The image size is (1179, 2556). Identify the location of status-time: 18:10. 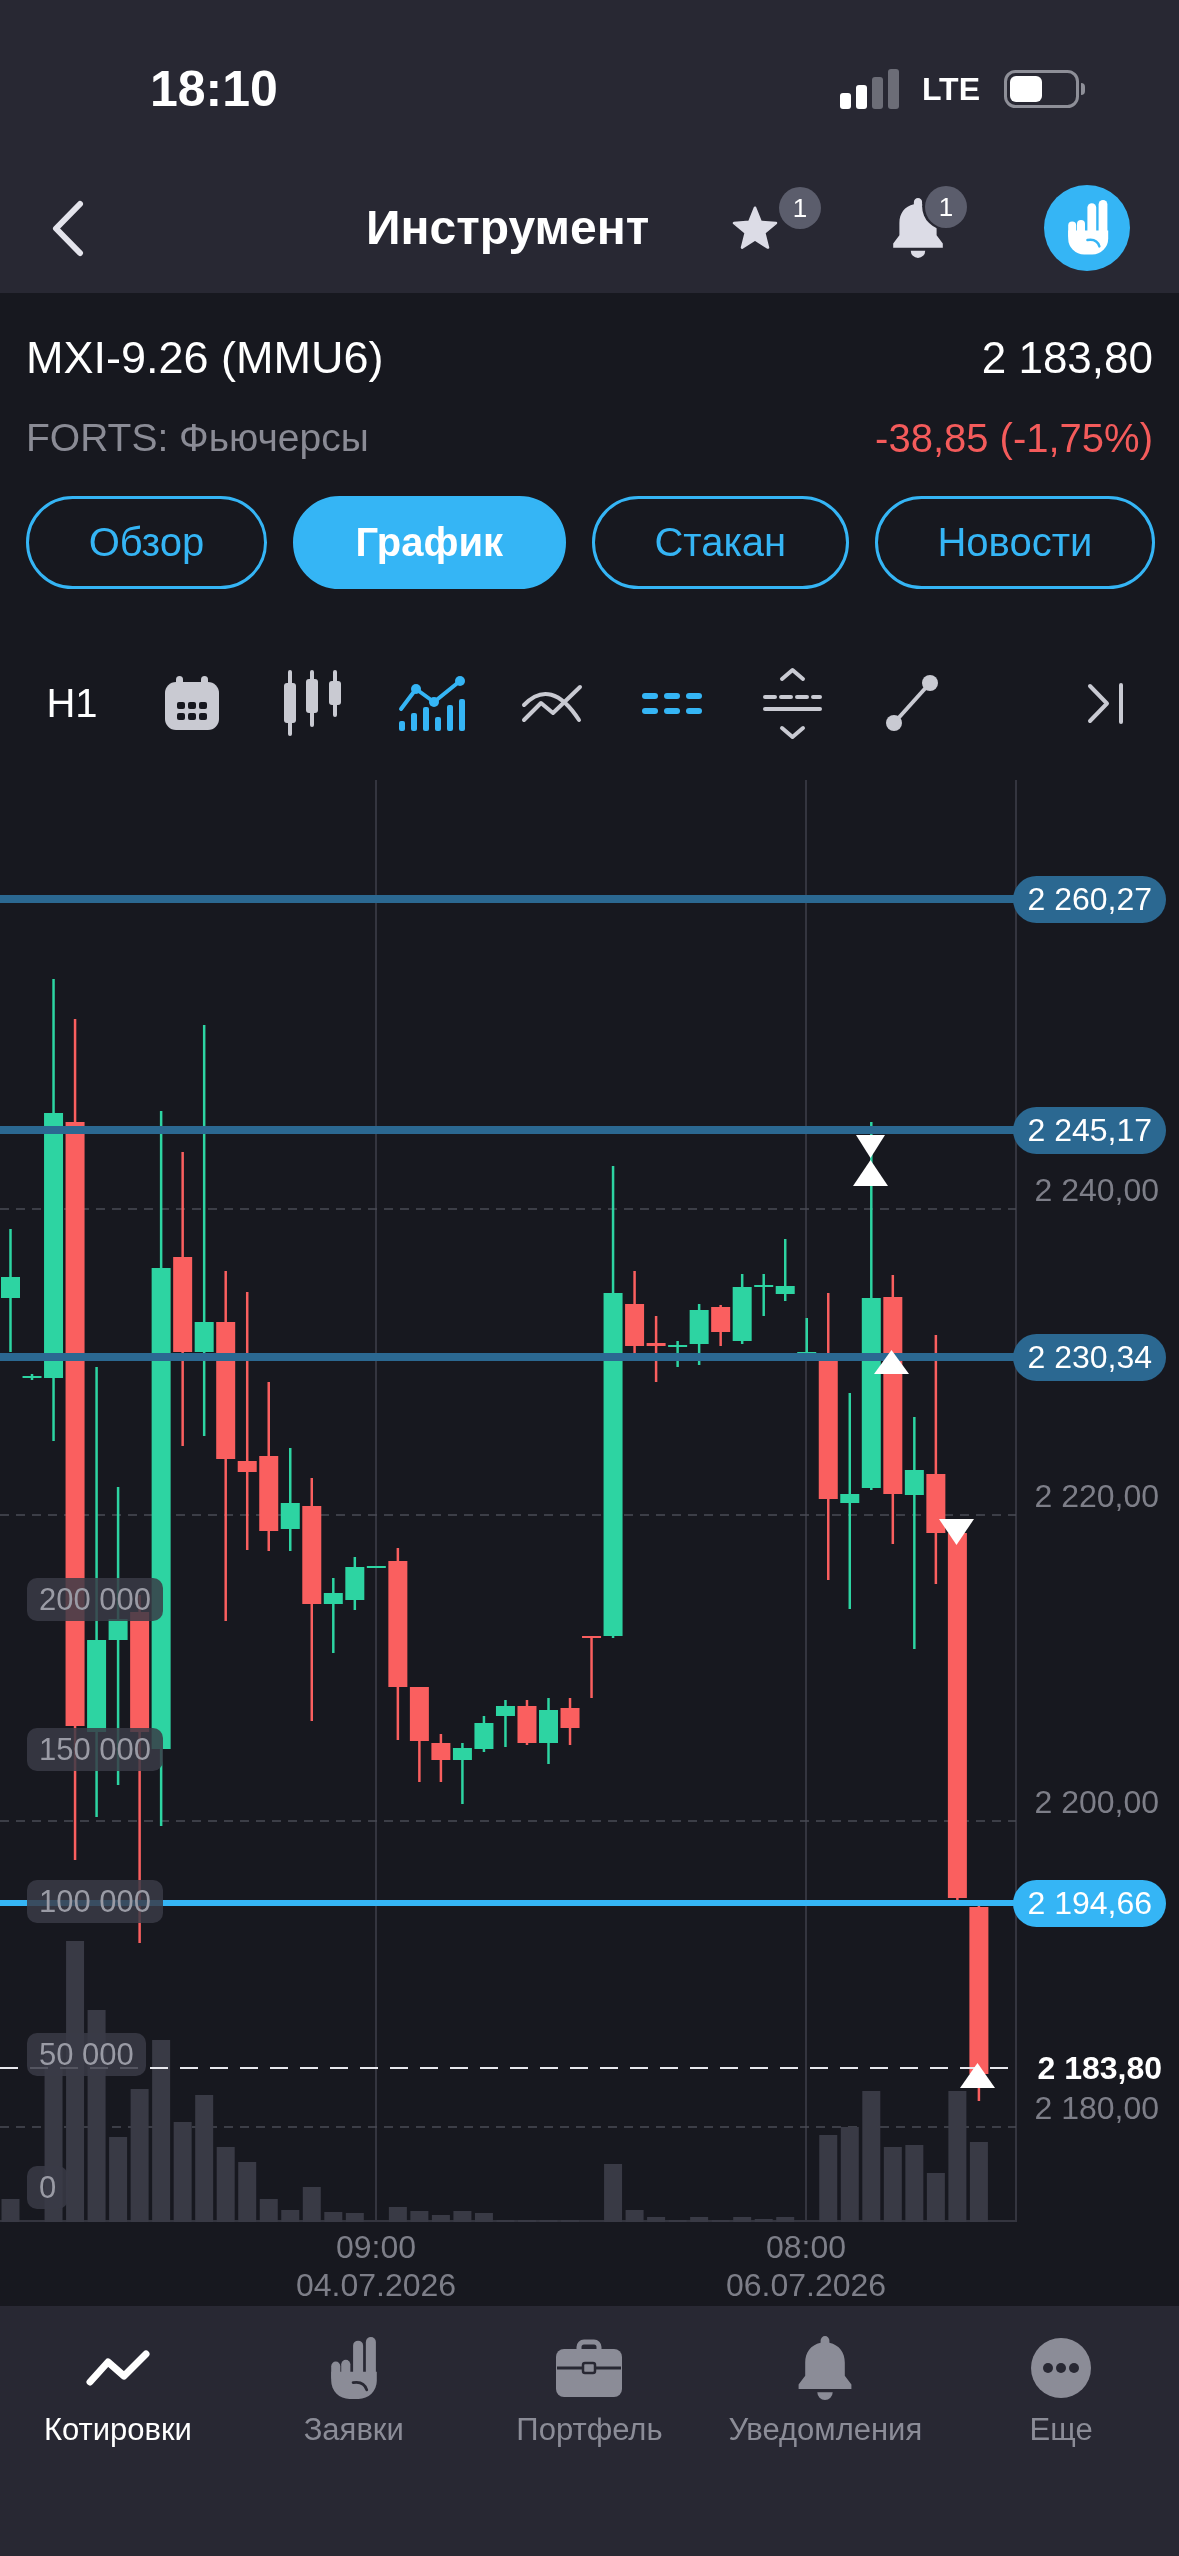
(214, 89).